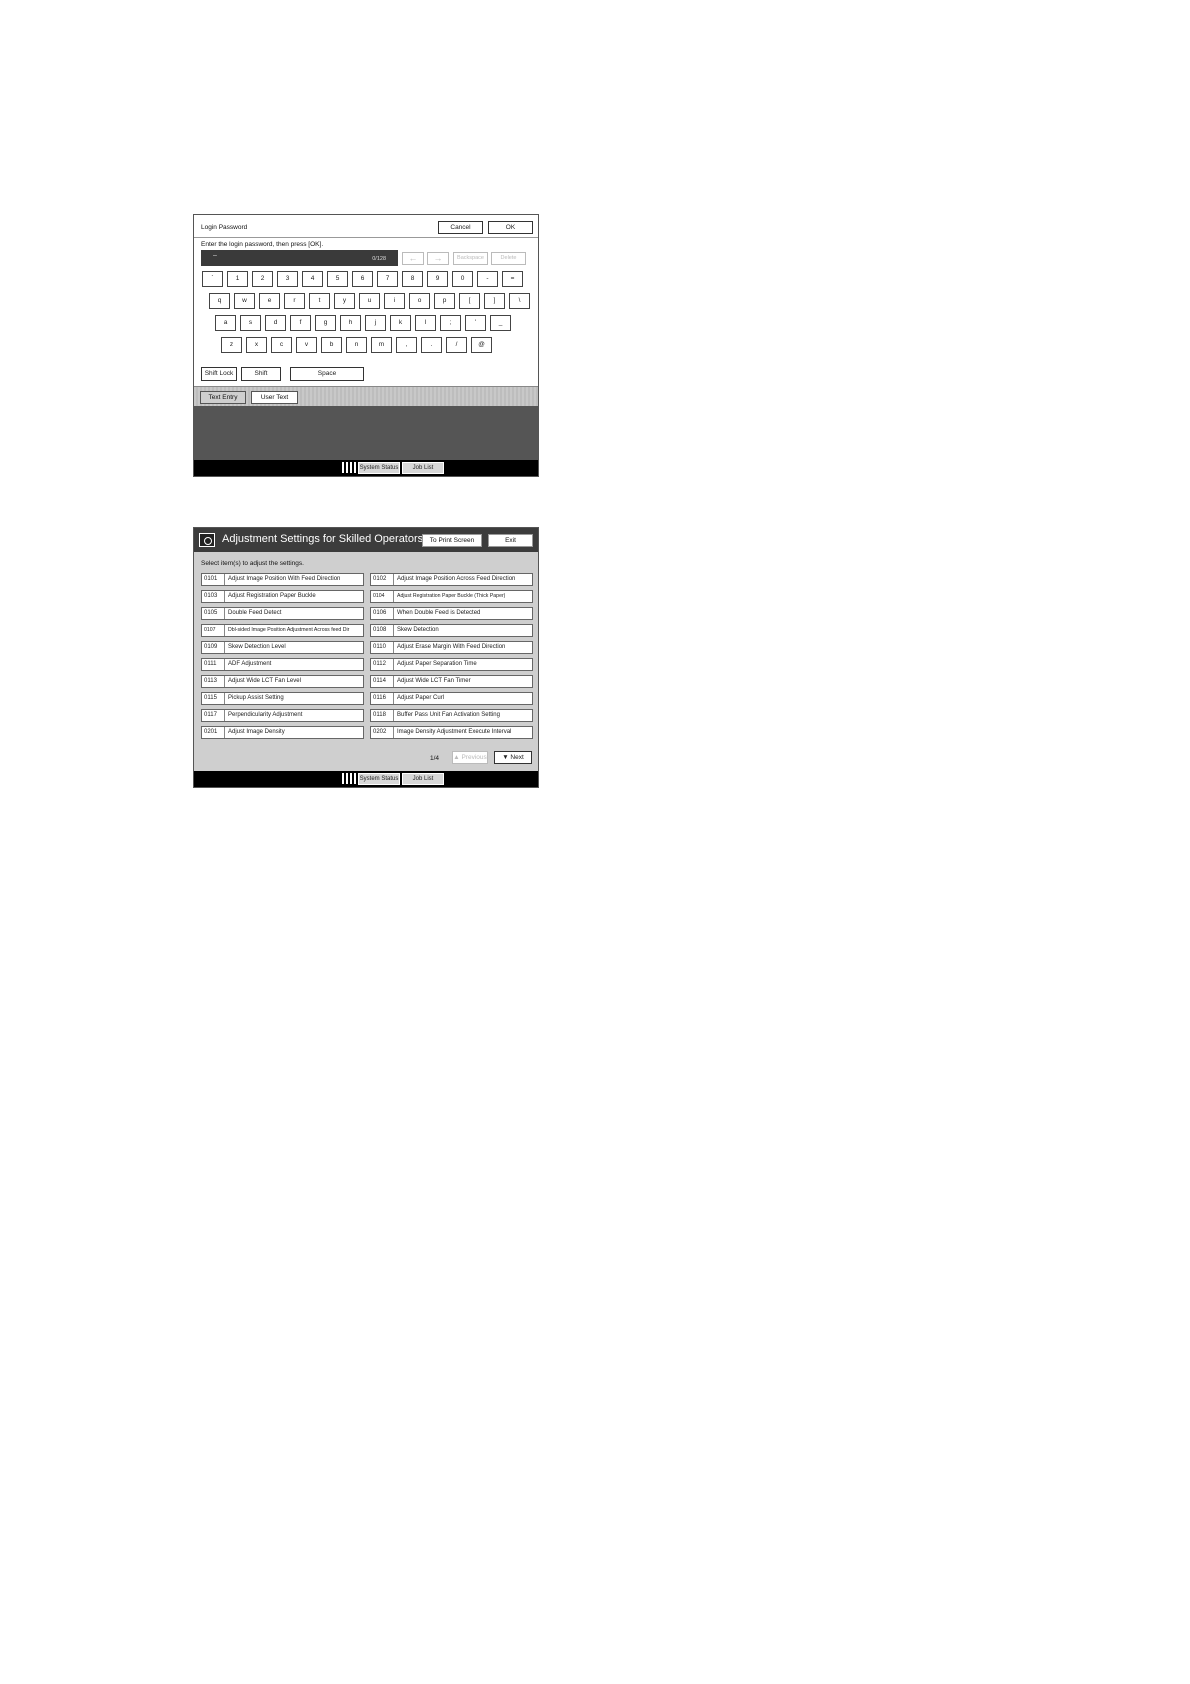 Image resolution: width=1190 pixels, height=1684 pixels. Describe the element at coordinates (451, 681) in the screenshot. I see `setting-item: 0114 Adjust Wide LCT Fan Timer` at that location.